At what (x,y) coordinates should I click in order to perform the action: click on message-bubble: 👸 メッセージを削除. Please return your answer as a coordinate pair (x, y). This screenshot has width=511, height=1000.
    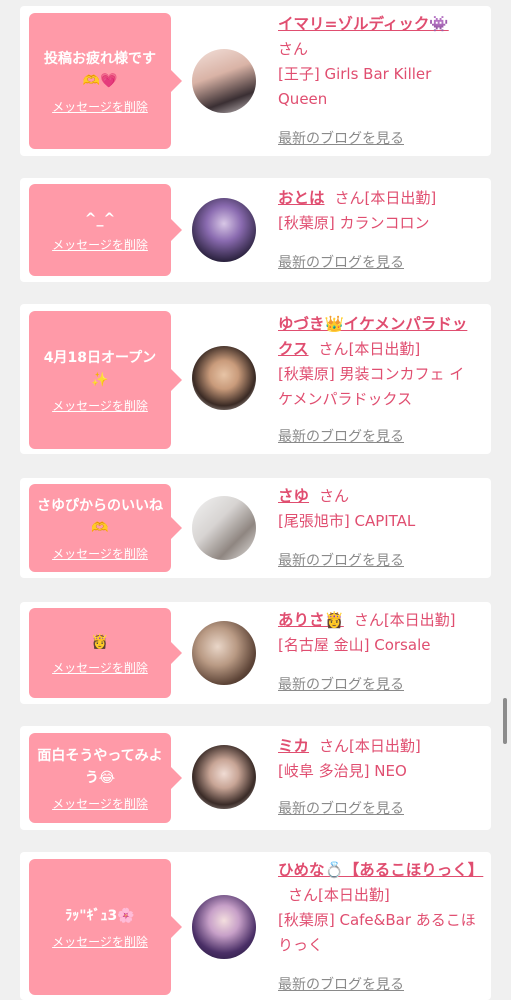
    Looking at the image, I should click on (105, 653).